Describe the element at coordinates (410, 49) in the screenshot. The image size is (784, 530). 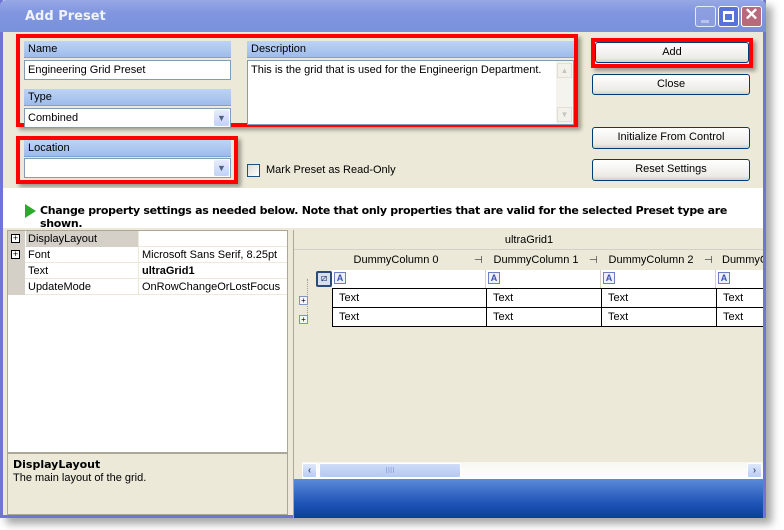
I see `description-label: Description` at that location.